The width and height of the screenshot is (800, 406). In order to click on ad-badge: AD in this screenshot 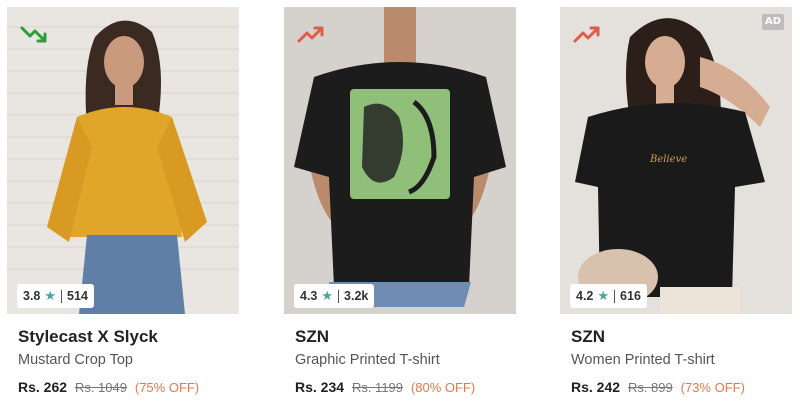, I will do `click(773, 22)`.